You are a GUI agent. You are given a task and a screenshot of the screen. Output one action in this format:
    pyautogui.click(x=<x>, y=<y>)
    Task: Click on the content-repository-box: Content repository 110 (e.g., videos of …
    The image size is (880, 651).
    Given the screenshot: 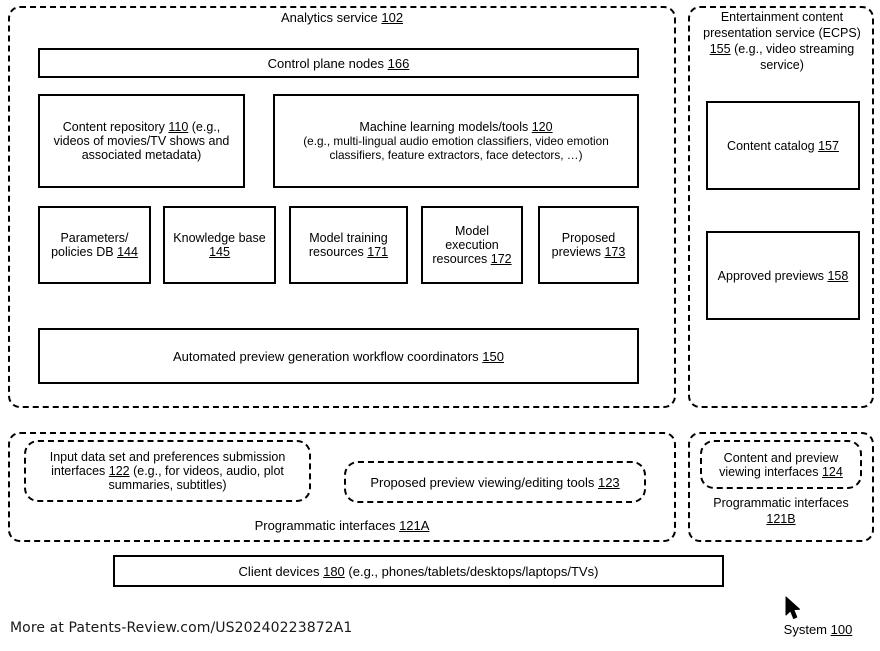 What is the action you would take?
    pyautogui.click(x=141, y=141)
    